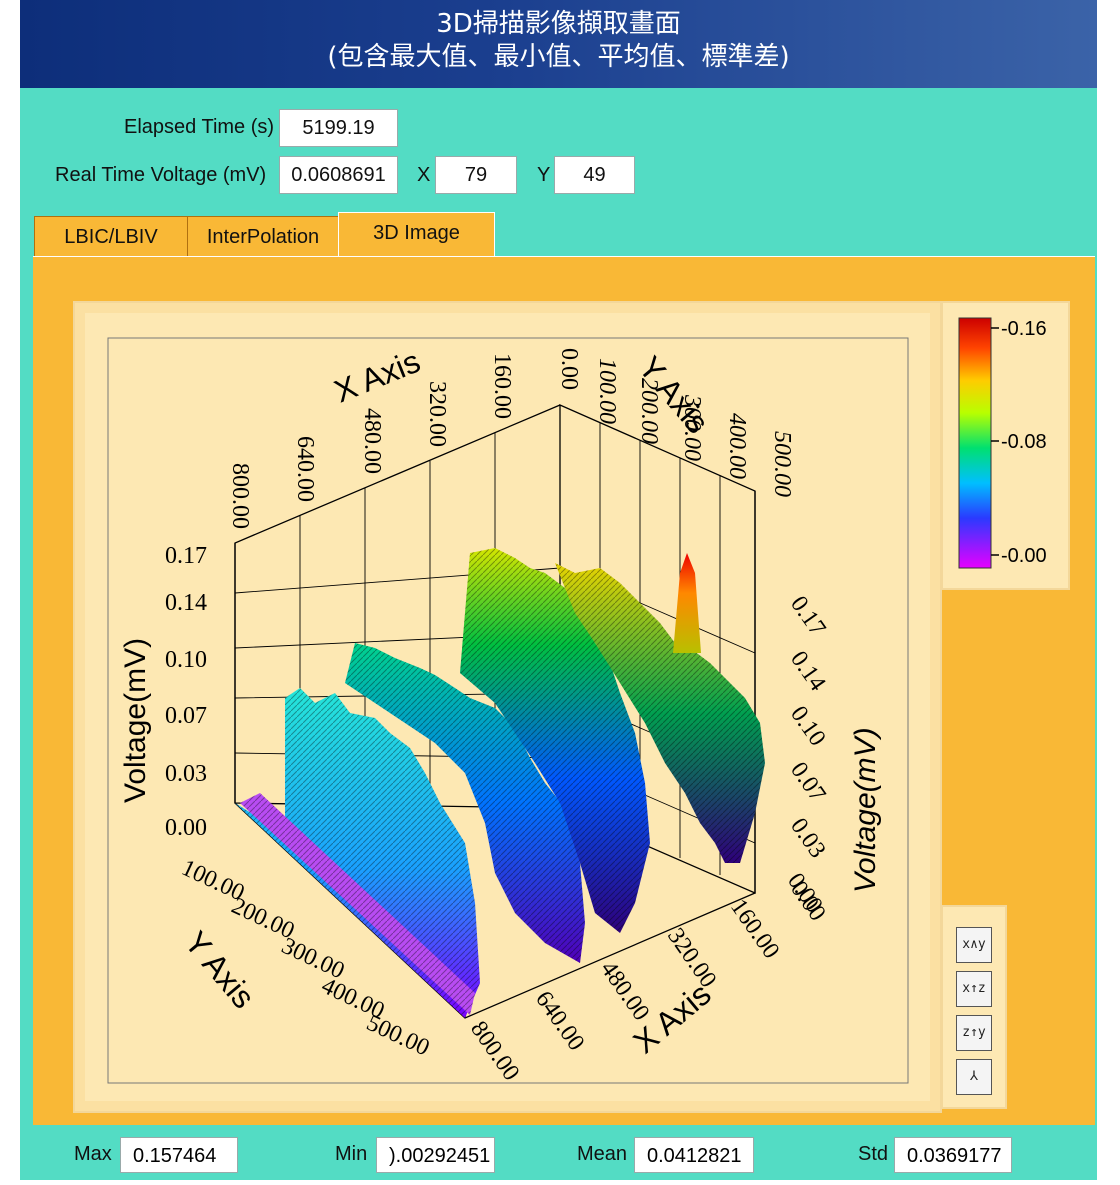  Describe the element at coordinates (372, 441) in the screenshot. I see `x-tick-top-2: 480.00` at that location.